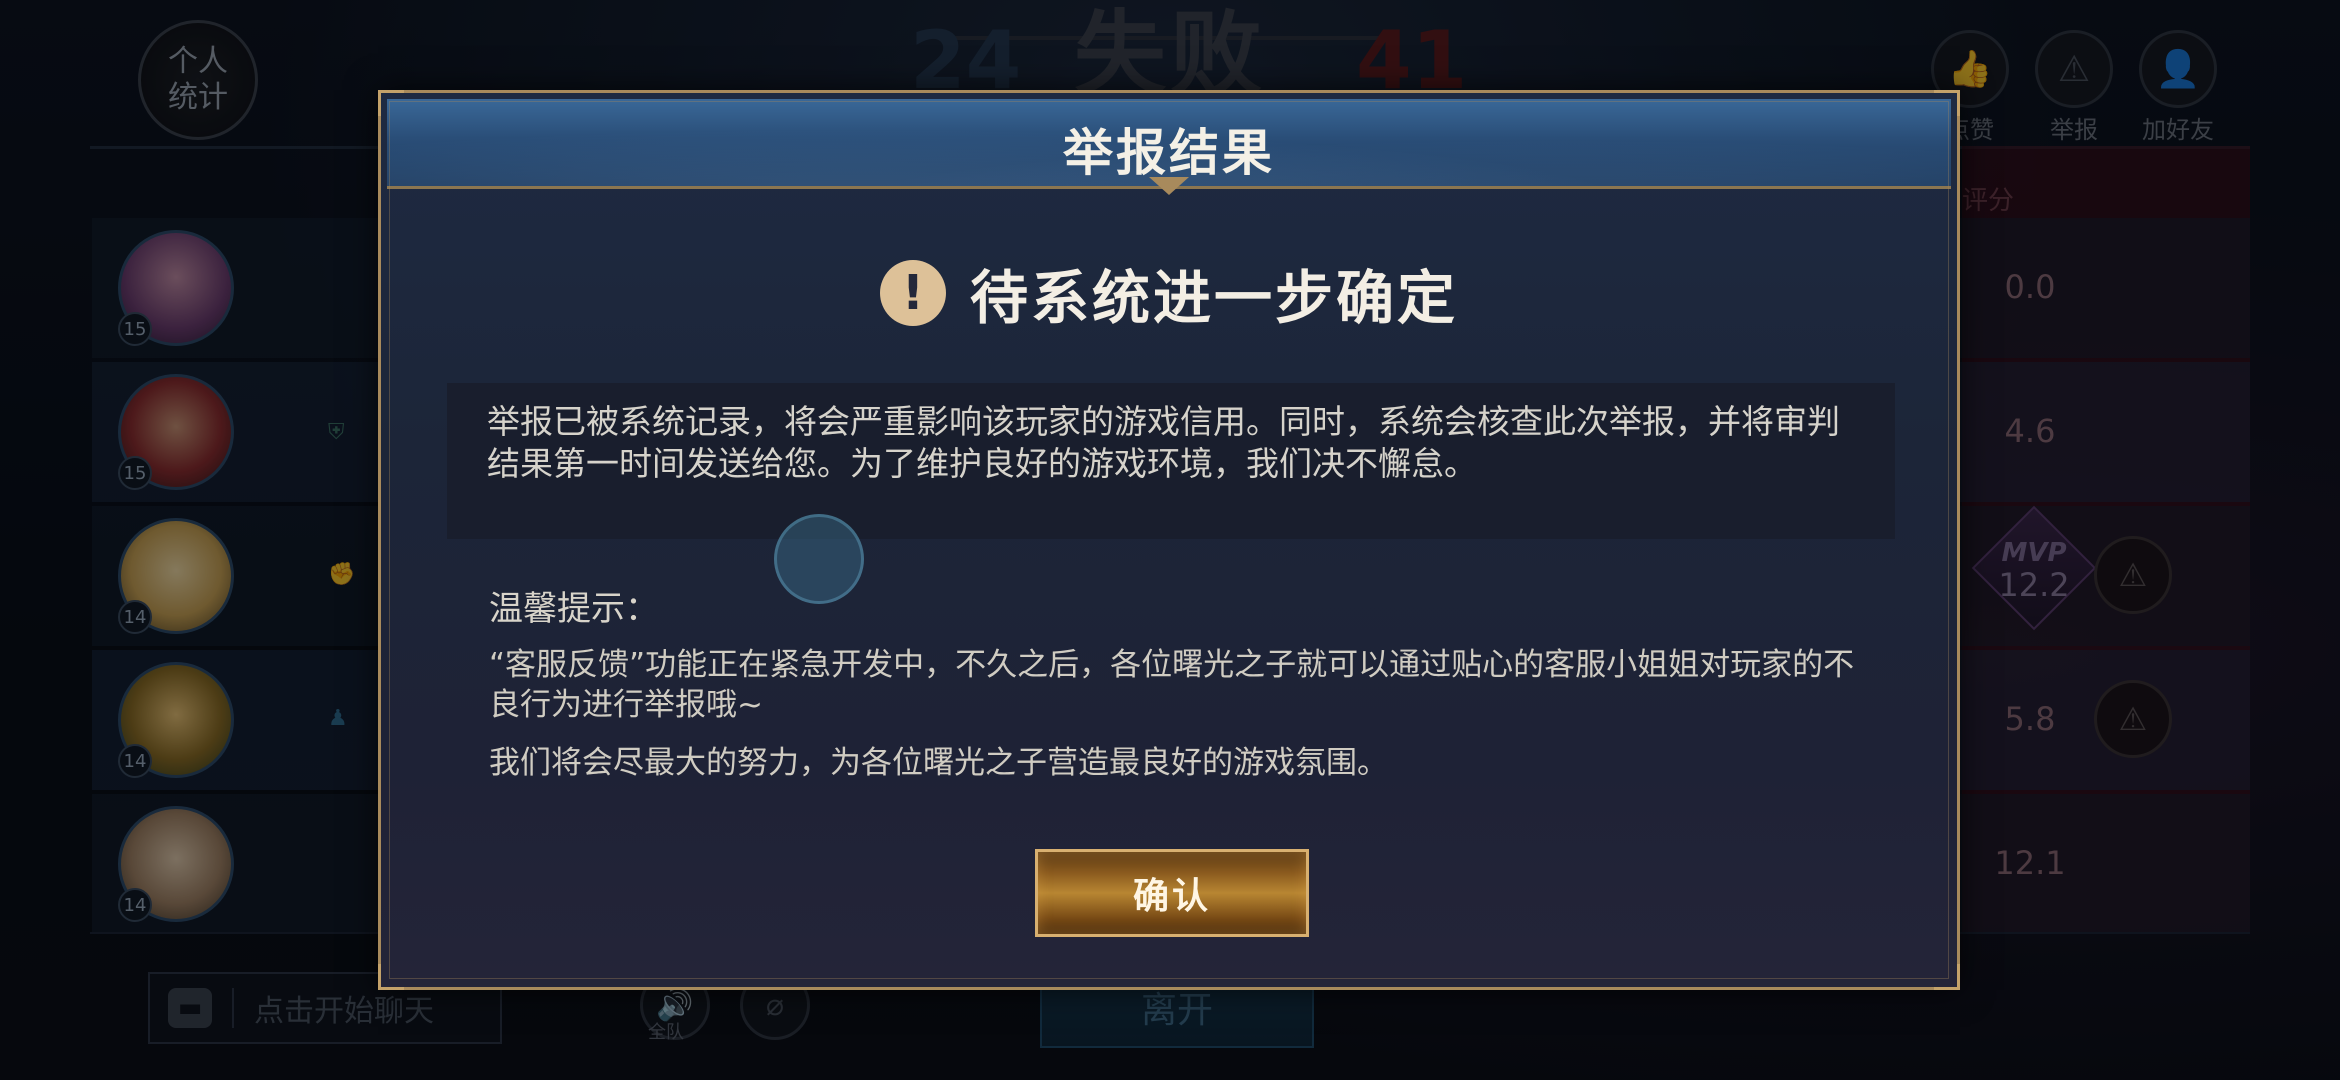 This screenshot has width=2340, height=1080. Describe the element at coordinates (1169, 189) in the screenshot. I see `header-ornament` at that location.